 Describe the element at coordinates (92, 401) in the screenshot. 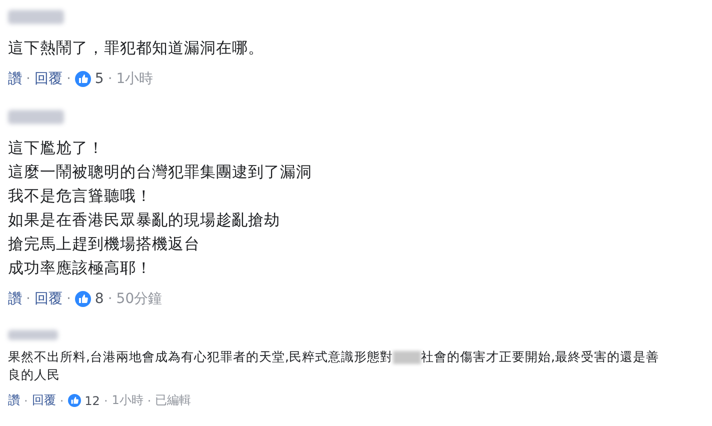

I see `like-count: 12` at that location.